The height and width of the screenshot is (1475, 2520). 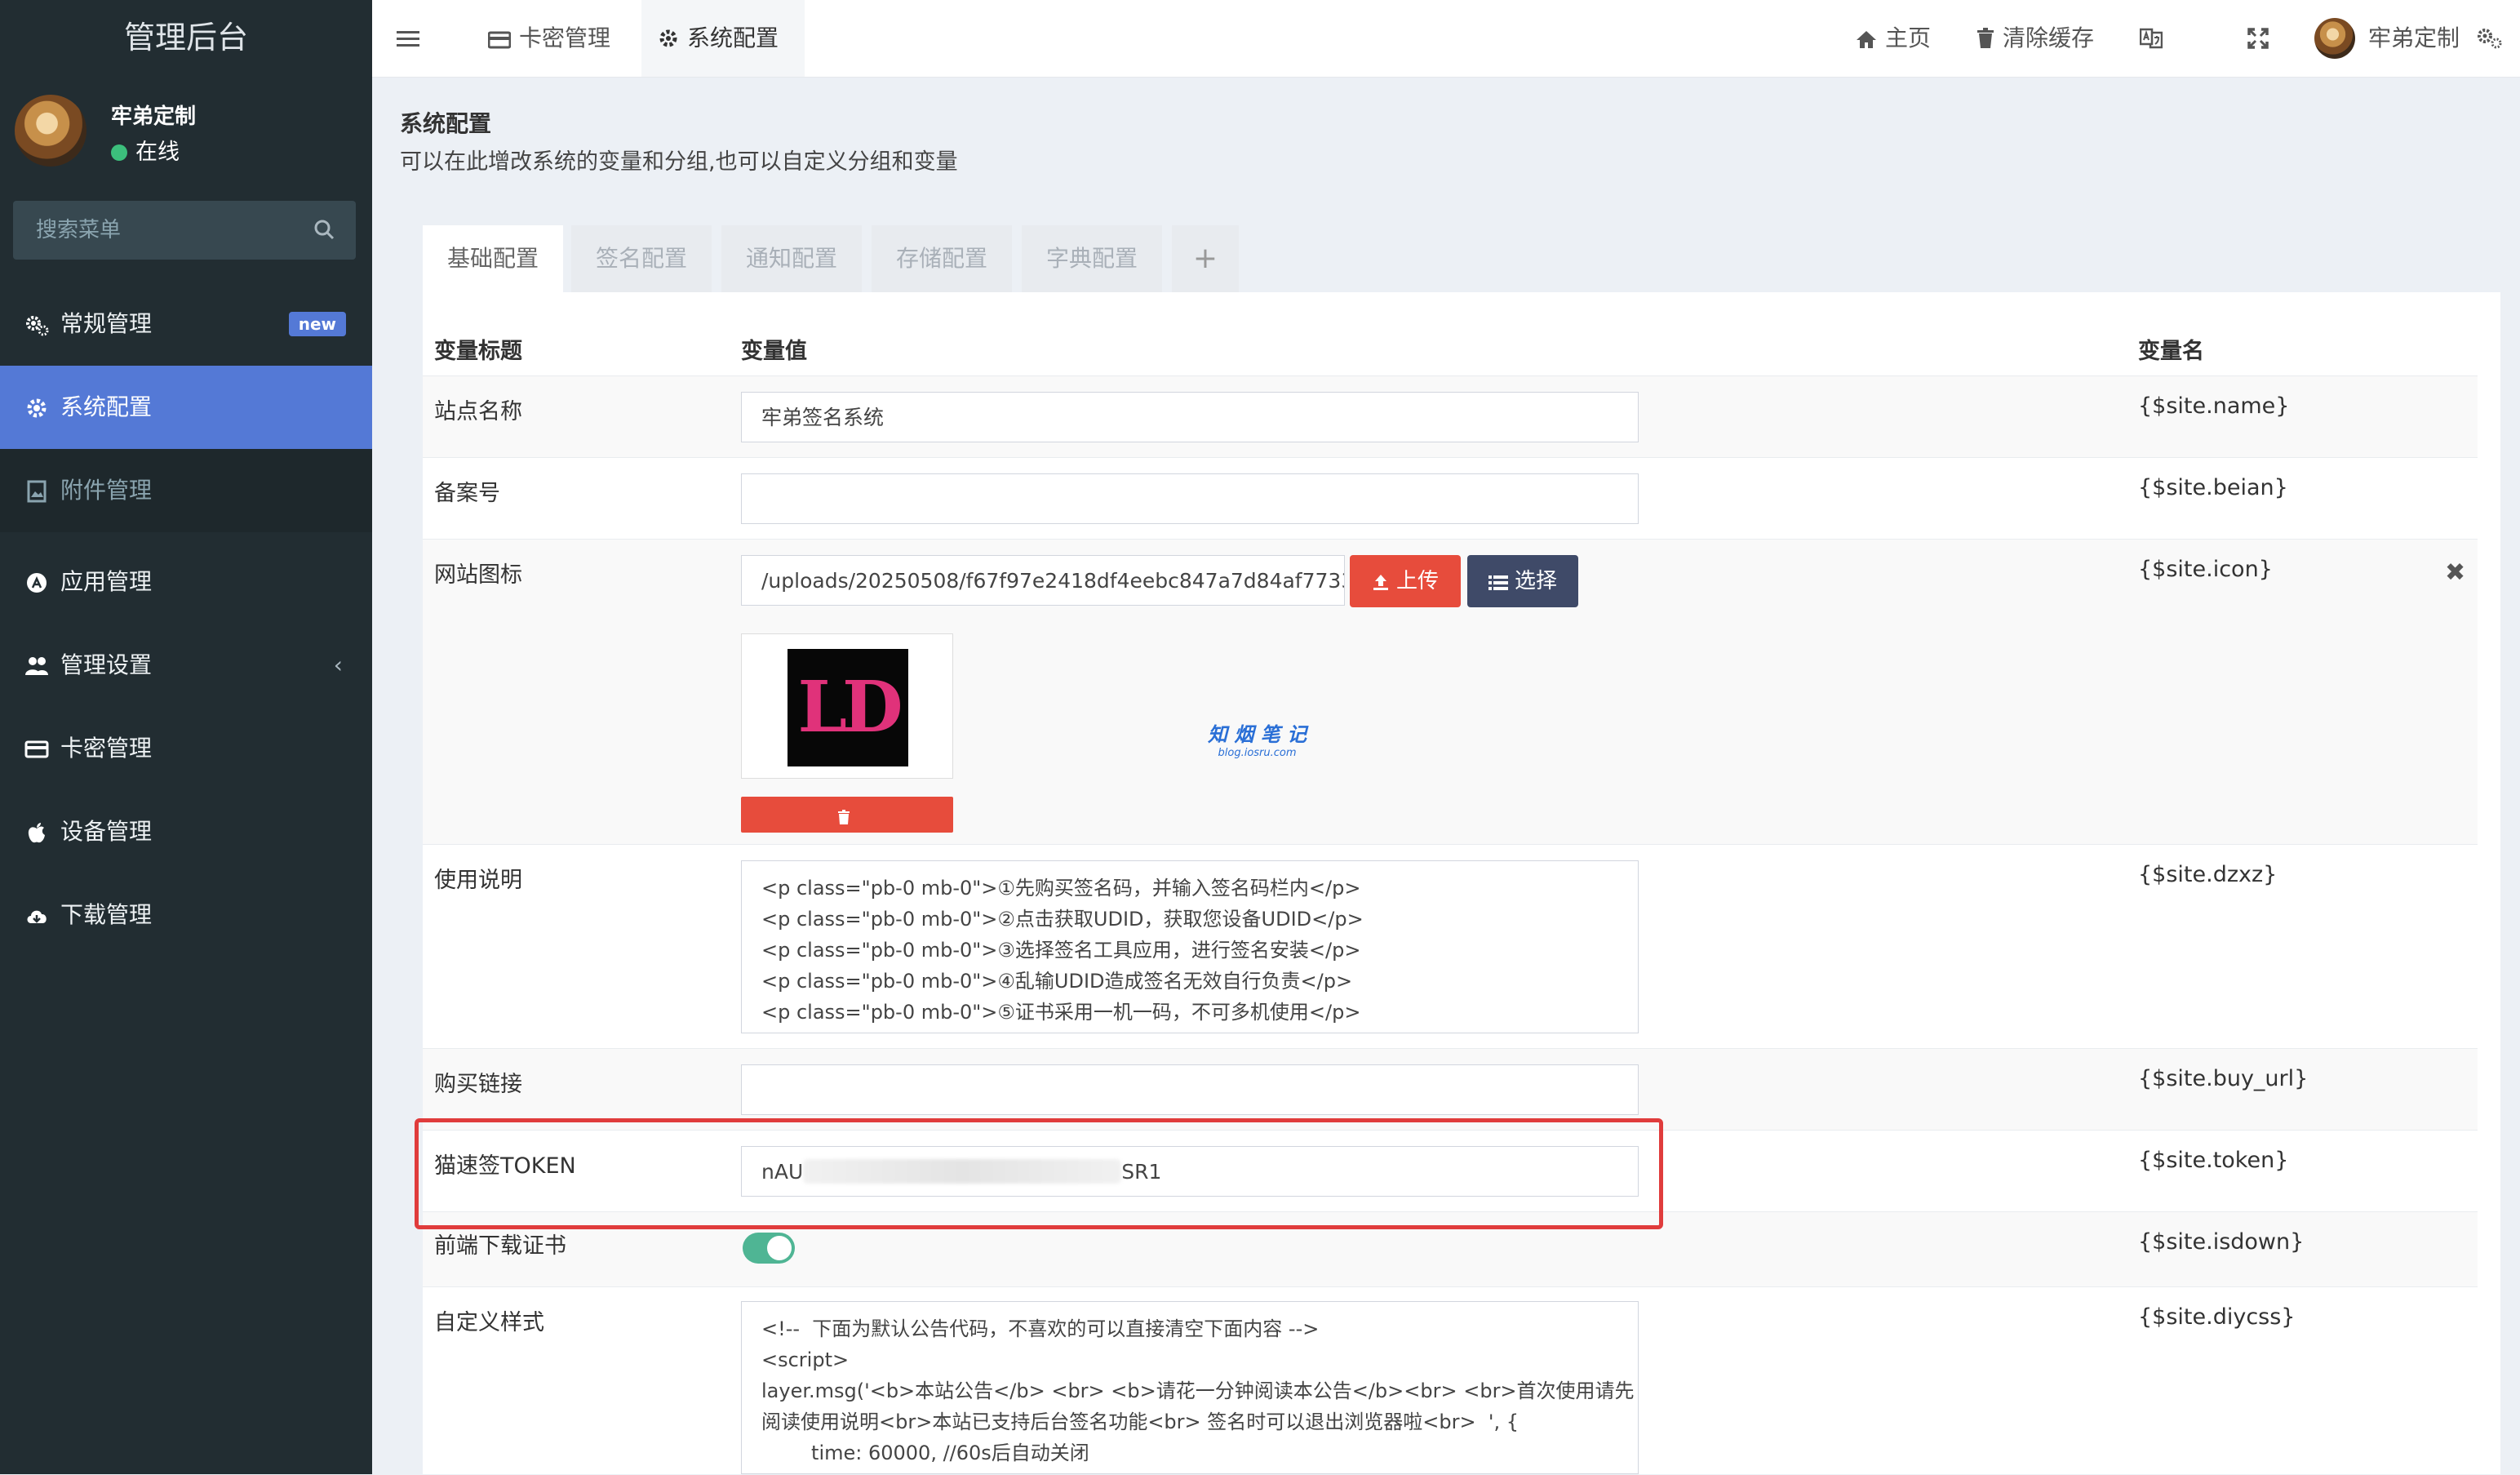 What do you see at coordinates (1381, 582) in the screenshot?
I see `upload-icon` at bounding box center [1381, 582].